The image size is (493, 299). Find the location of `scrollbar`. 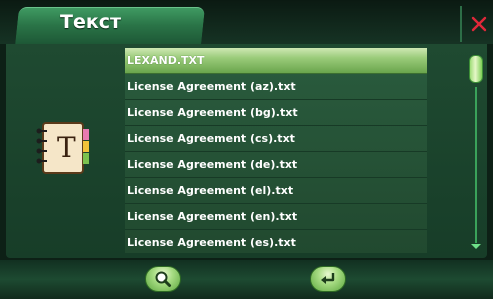

scrollbar is located at coordinates (476, 151).